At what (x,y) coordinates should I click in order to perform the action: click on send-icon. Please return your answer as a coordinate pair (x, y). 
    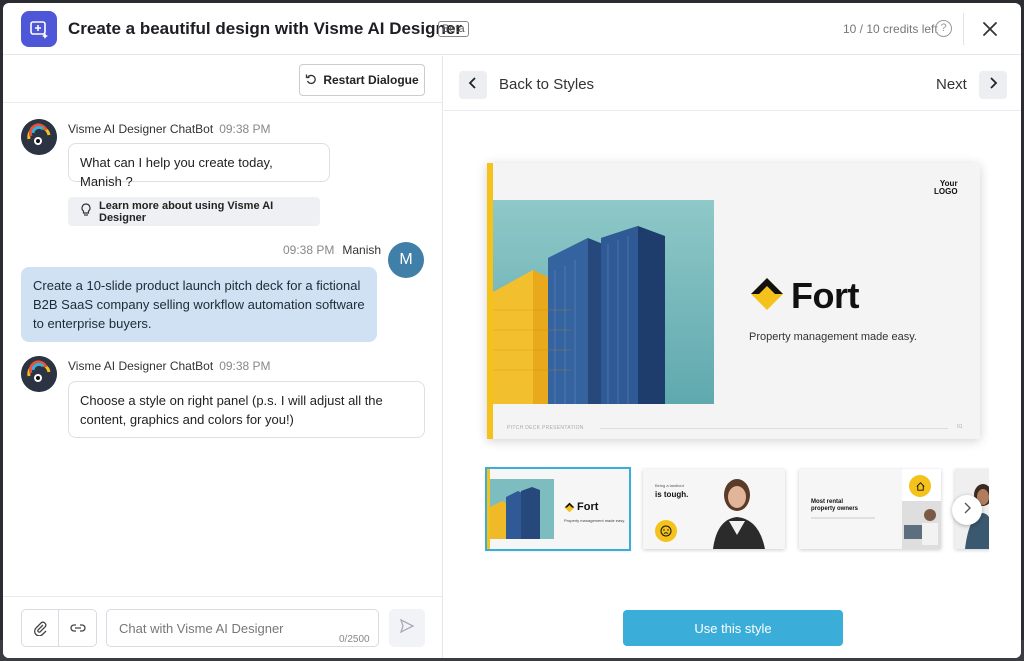
    Looking at the image, I should click on (407, 628).